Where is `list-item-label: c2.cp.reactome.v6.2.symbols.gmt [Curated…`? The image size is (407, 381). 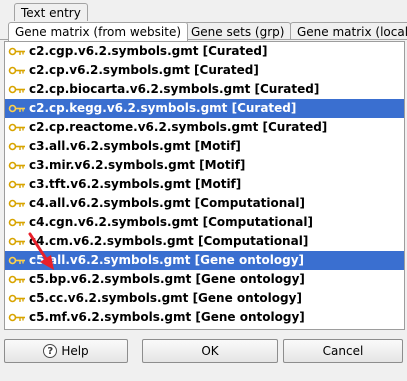 list-item-label: c2.cp.reactome.v6.2.symbols.gmt [Curated… is located at coordinates (178, 127).